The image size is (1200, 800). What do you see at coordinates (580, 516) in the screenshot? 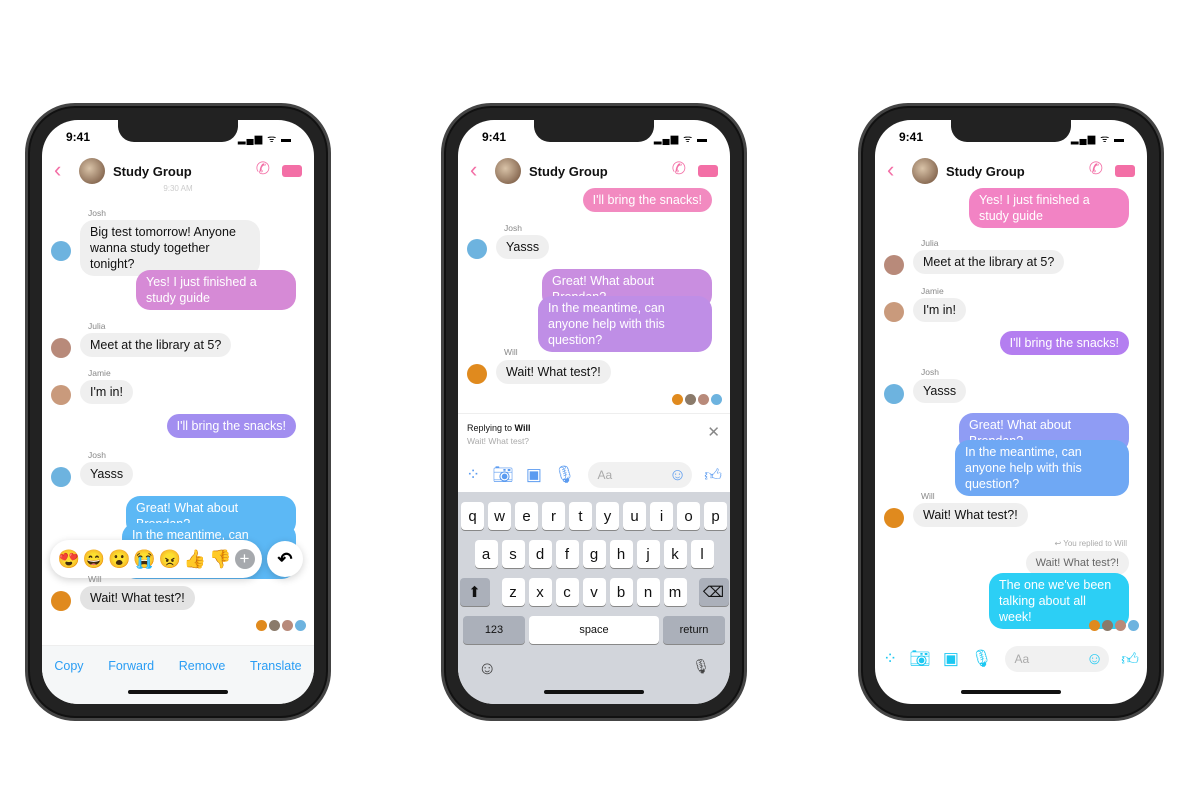
I see `key-t: t` at bounding box center [580, 516].